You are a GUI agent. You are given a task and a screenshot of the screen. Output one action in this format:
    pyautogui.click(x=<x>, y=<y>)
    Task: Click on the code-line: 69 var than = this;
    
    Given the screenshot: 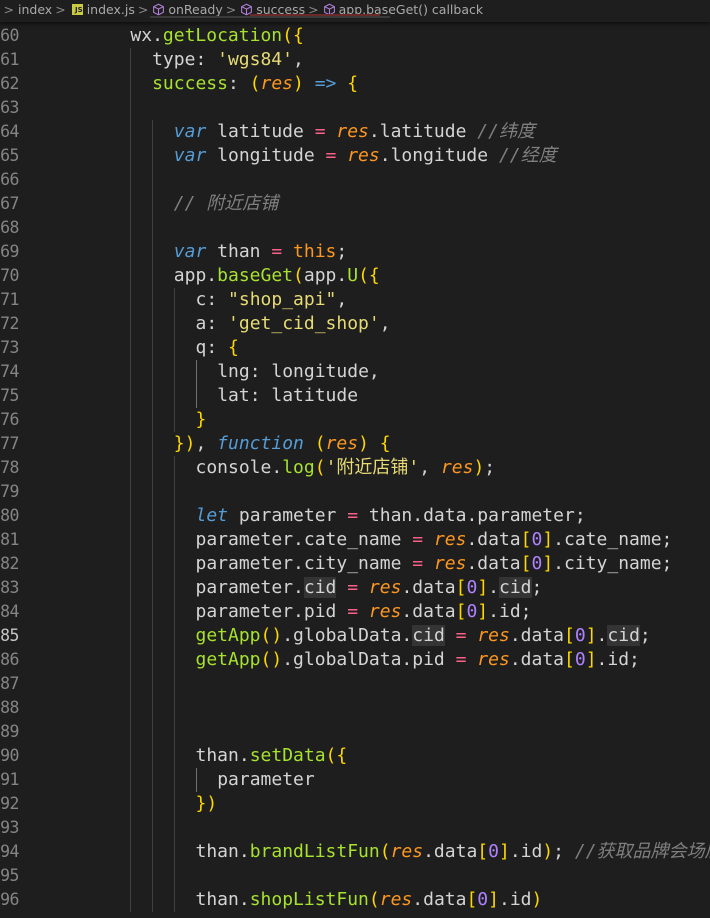 What is the action you would take?
    pyautogui.click(x=355, y=252)
    